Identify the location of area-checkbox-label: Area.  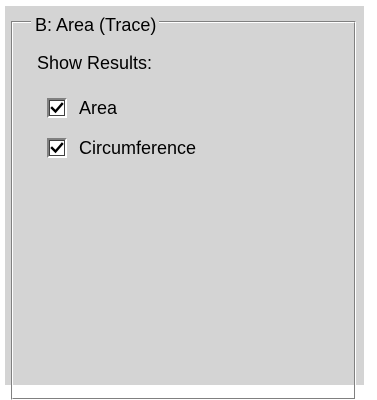
(98, 108).